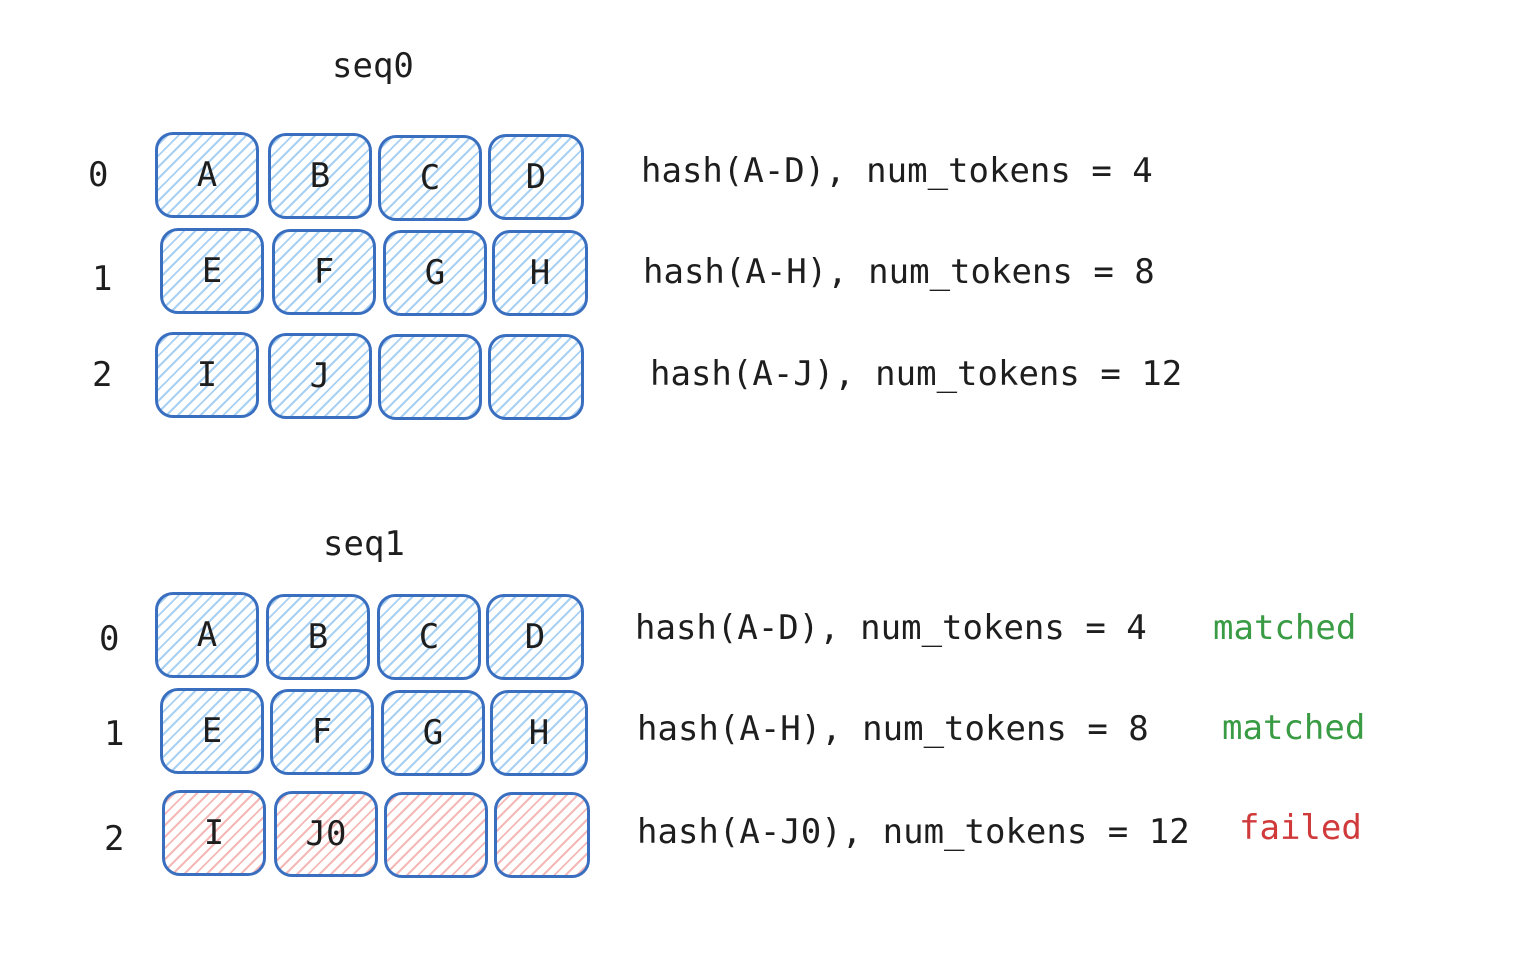  What do you see at coordinates (98, 175) in the screenshot?
I see `seq0-row-index-0: 0` at bounding box center [98, 175].